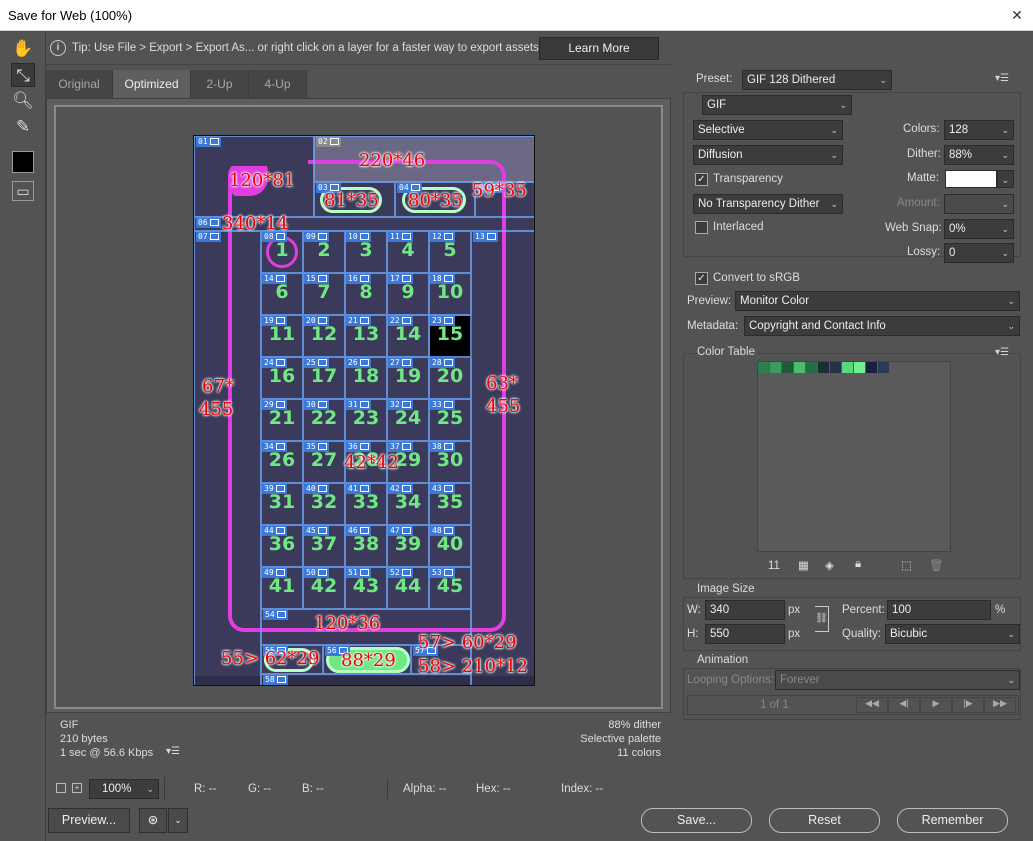 The image size is (1033, 841). Describe the element at coordinates (829, 565) in the screenshot. I see `cube-icon: ◈` at that location.